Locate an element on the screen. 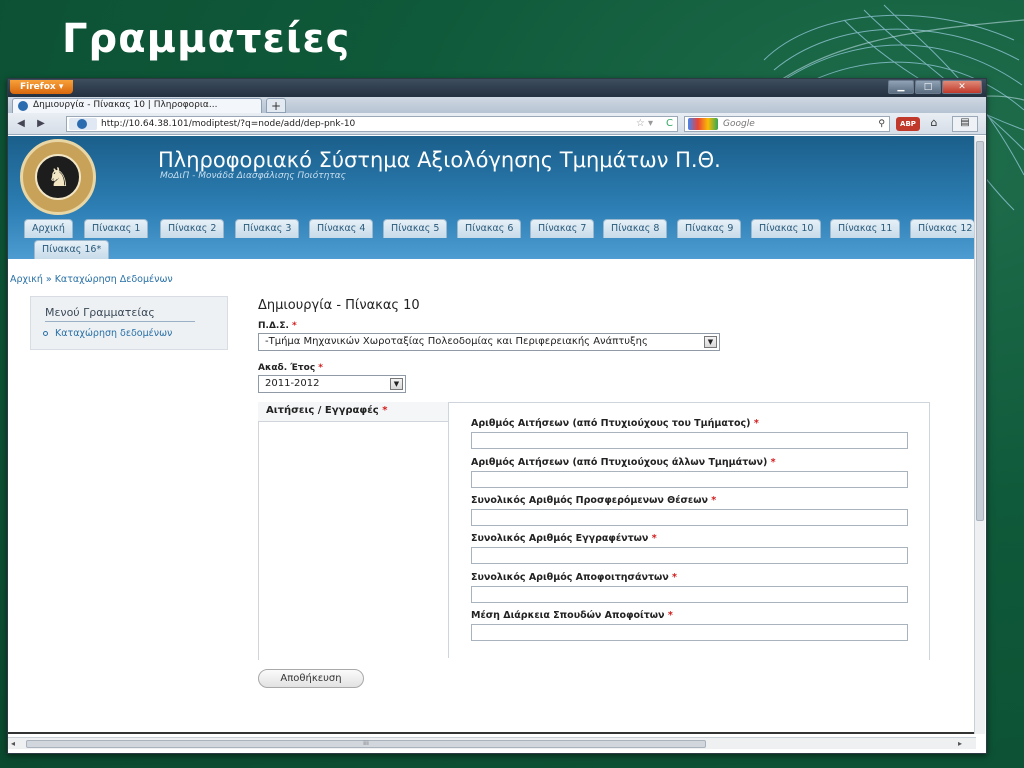 This screenshot has width=1024, height=768. horse-emblem-icon: ♞ is located at coordinates (59, 178).